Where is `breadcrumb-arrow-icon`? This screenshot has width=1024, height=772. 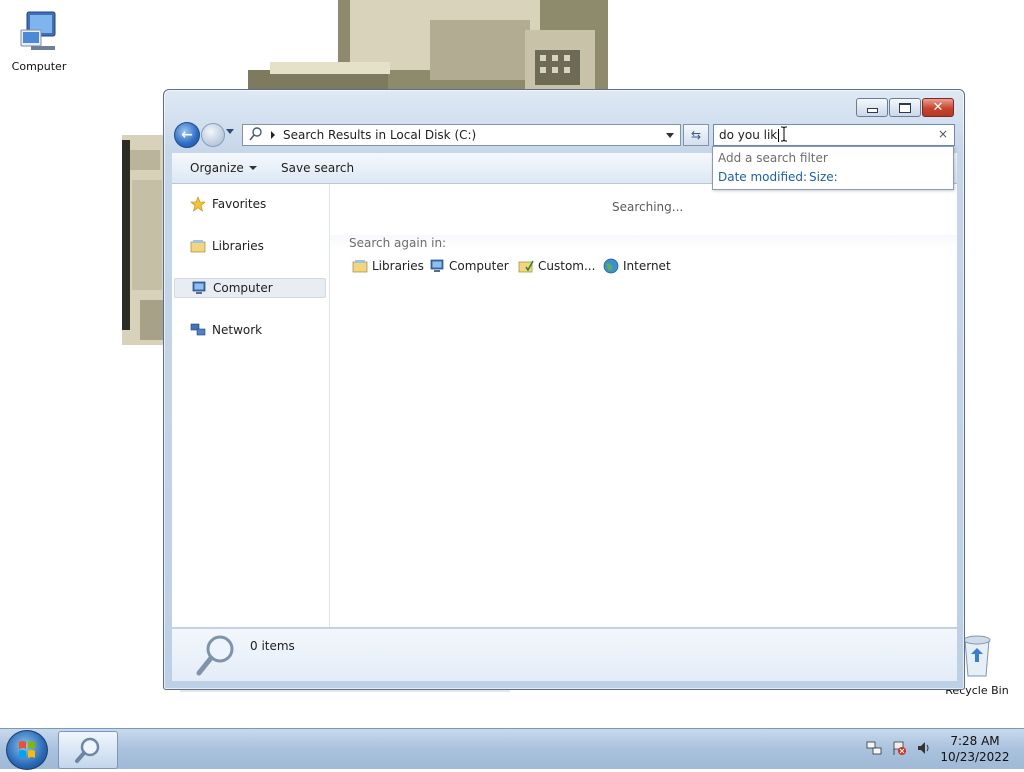
breadcrumb-arrow-icon is located at coordinates (273, 135).